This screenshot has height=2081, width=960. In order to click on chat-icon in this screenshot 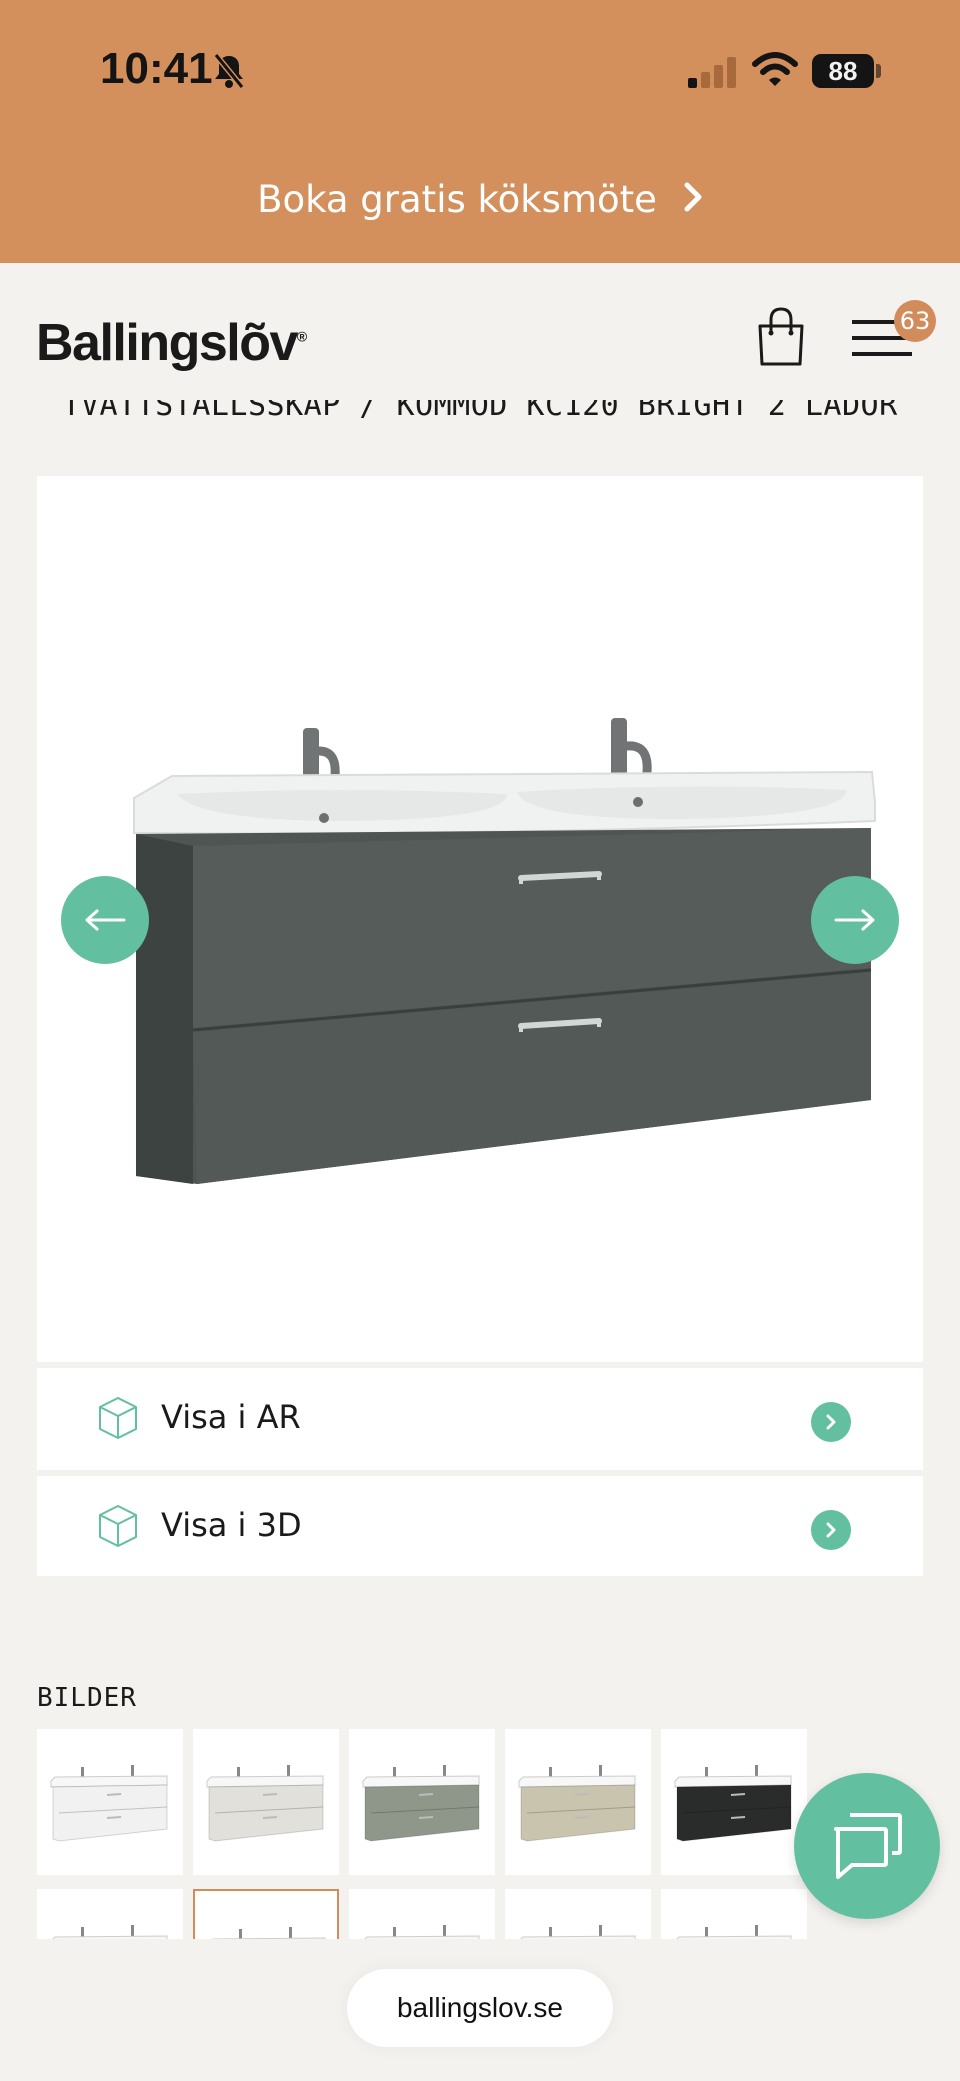, I will do `click(868, 1846)`.